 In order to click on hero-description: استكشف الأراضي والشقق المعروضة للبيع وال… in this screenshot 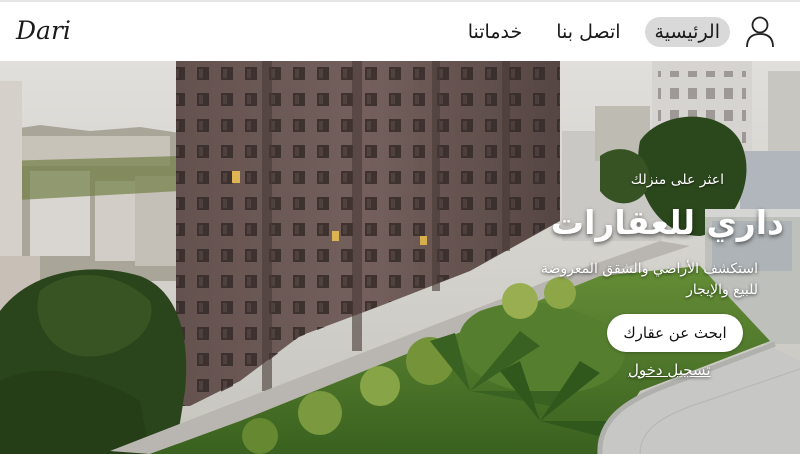, I will do `click(649, 279)`.